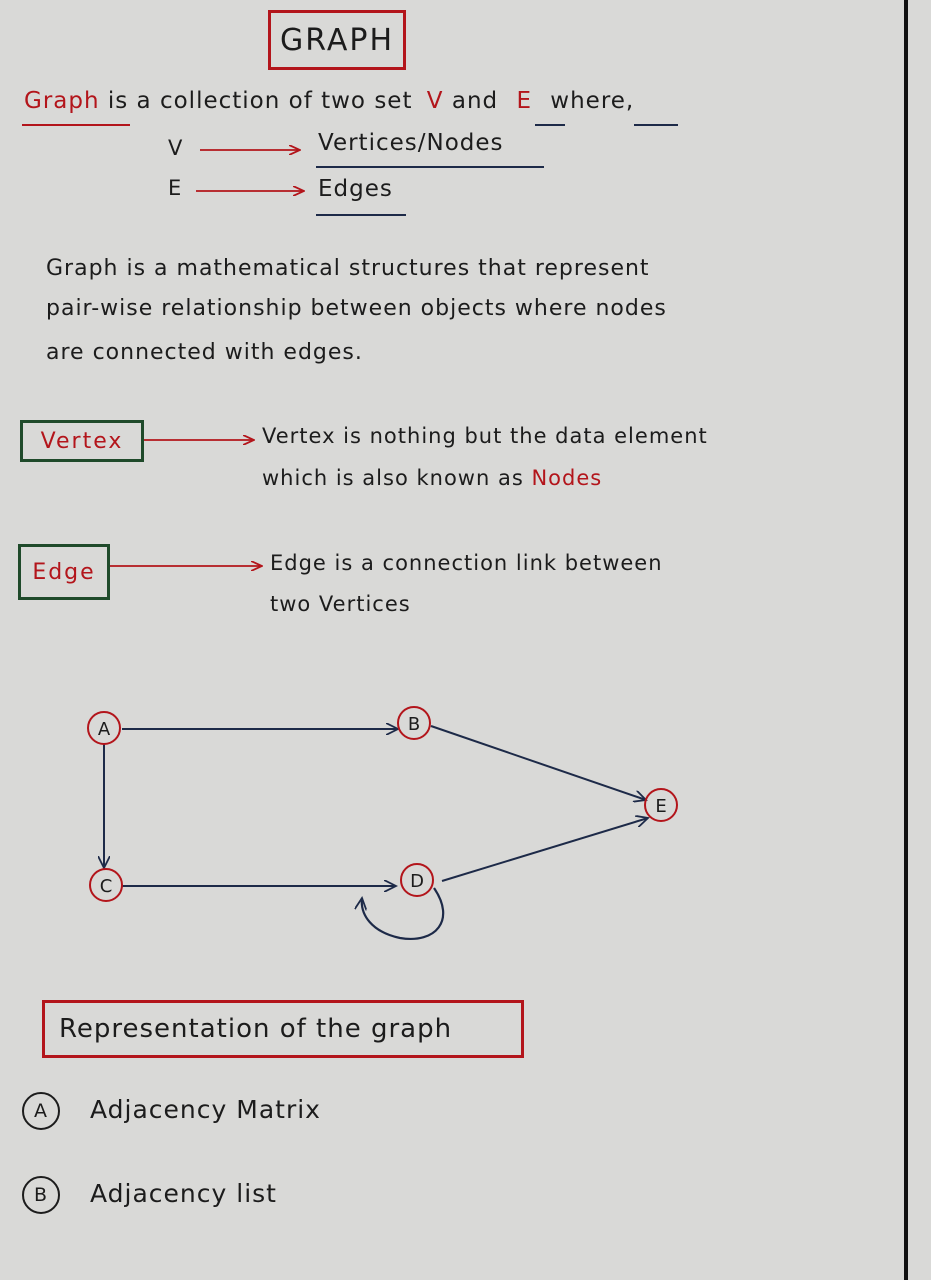  I want to click on representation-heading-box: Representation of the graph, so click(283, 1029).